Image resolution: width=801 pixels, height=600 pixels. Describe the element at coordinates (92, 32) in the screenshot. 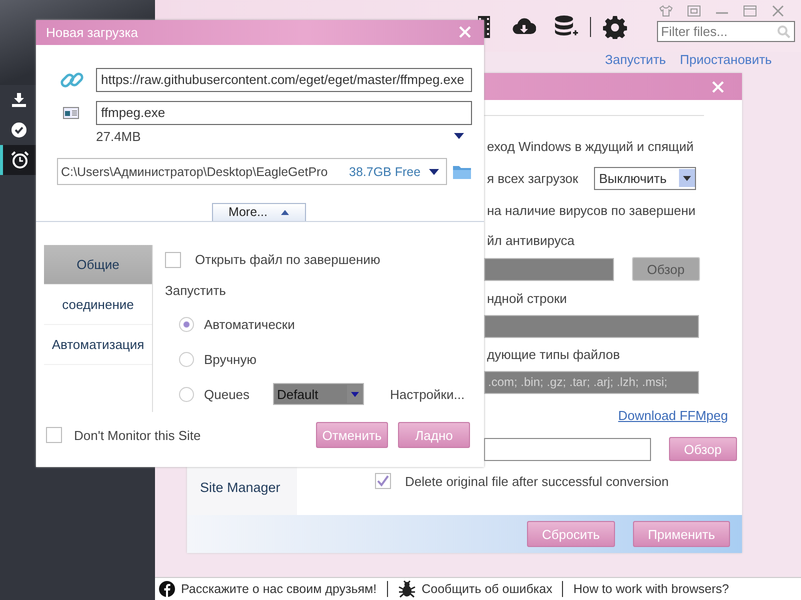

I see `dialog-title: Новая загрузка` at that location.